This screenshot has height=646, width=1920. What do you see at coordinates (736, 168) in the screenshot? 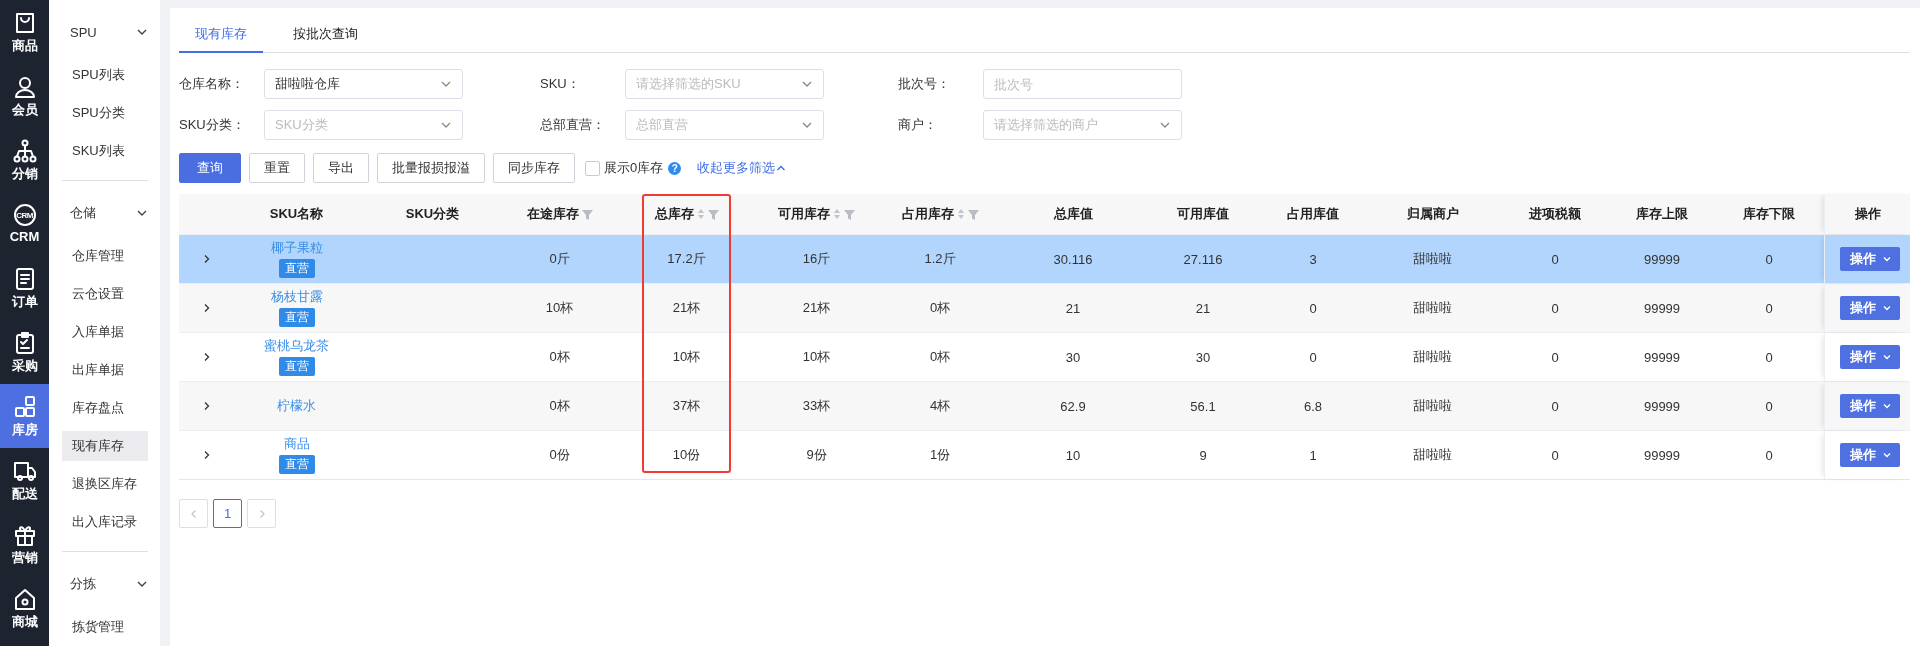
I see `collapse-link: 收起更多筛选` at bounding box center [736, 168].